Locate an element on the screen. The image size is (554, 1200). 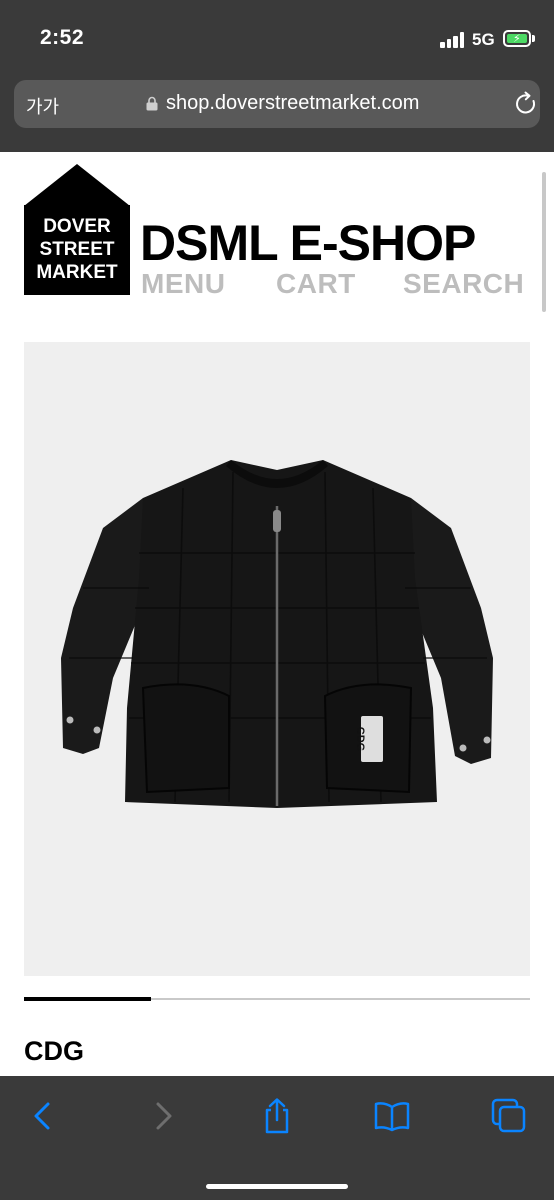
back-icon is located at coordinates (44, 1116).